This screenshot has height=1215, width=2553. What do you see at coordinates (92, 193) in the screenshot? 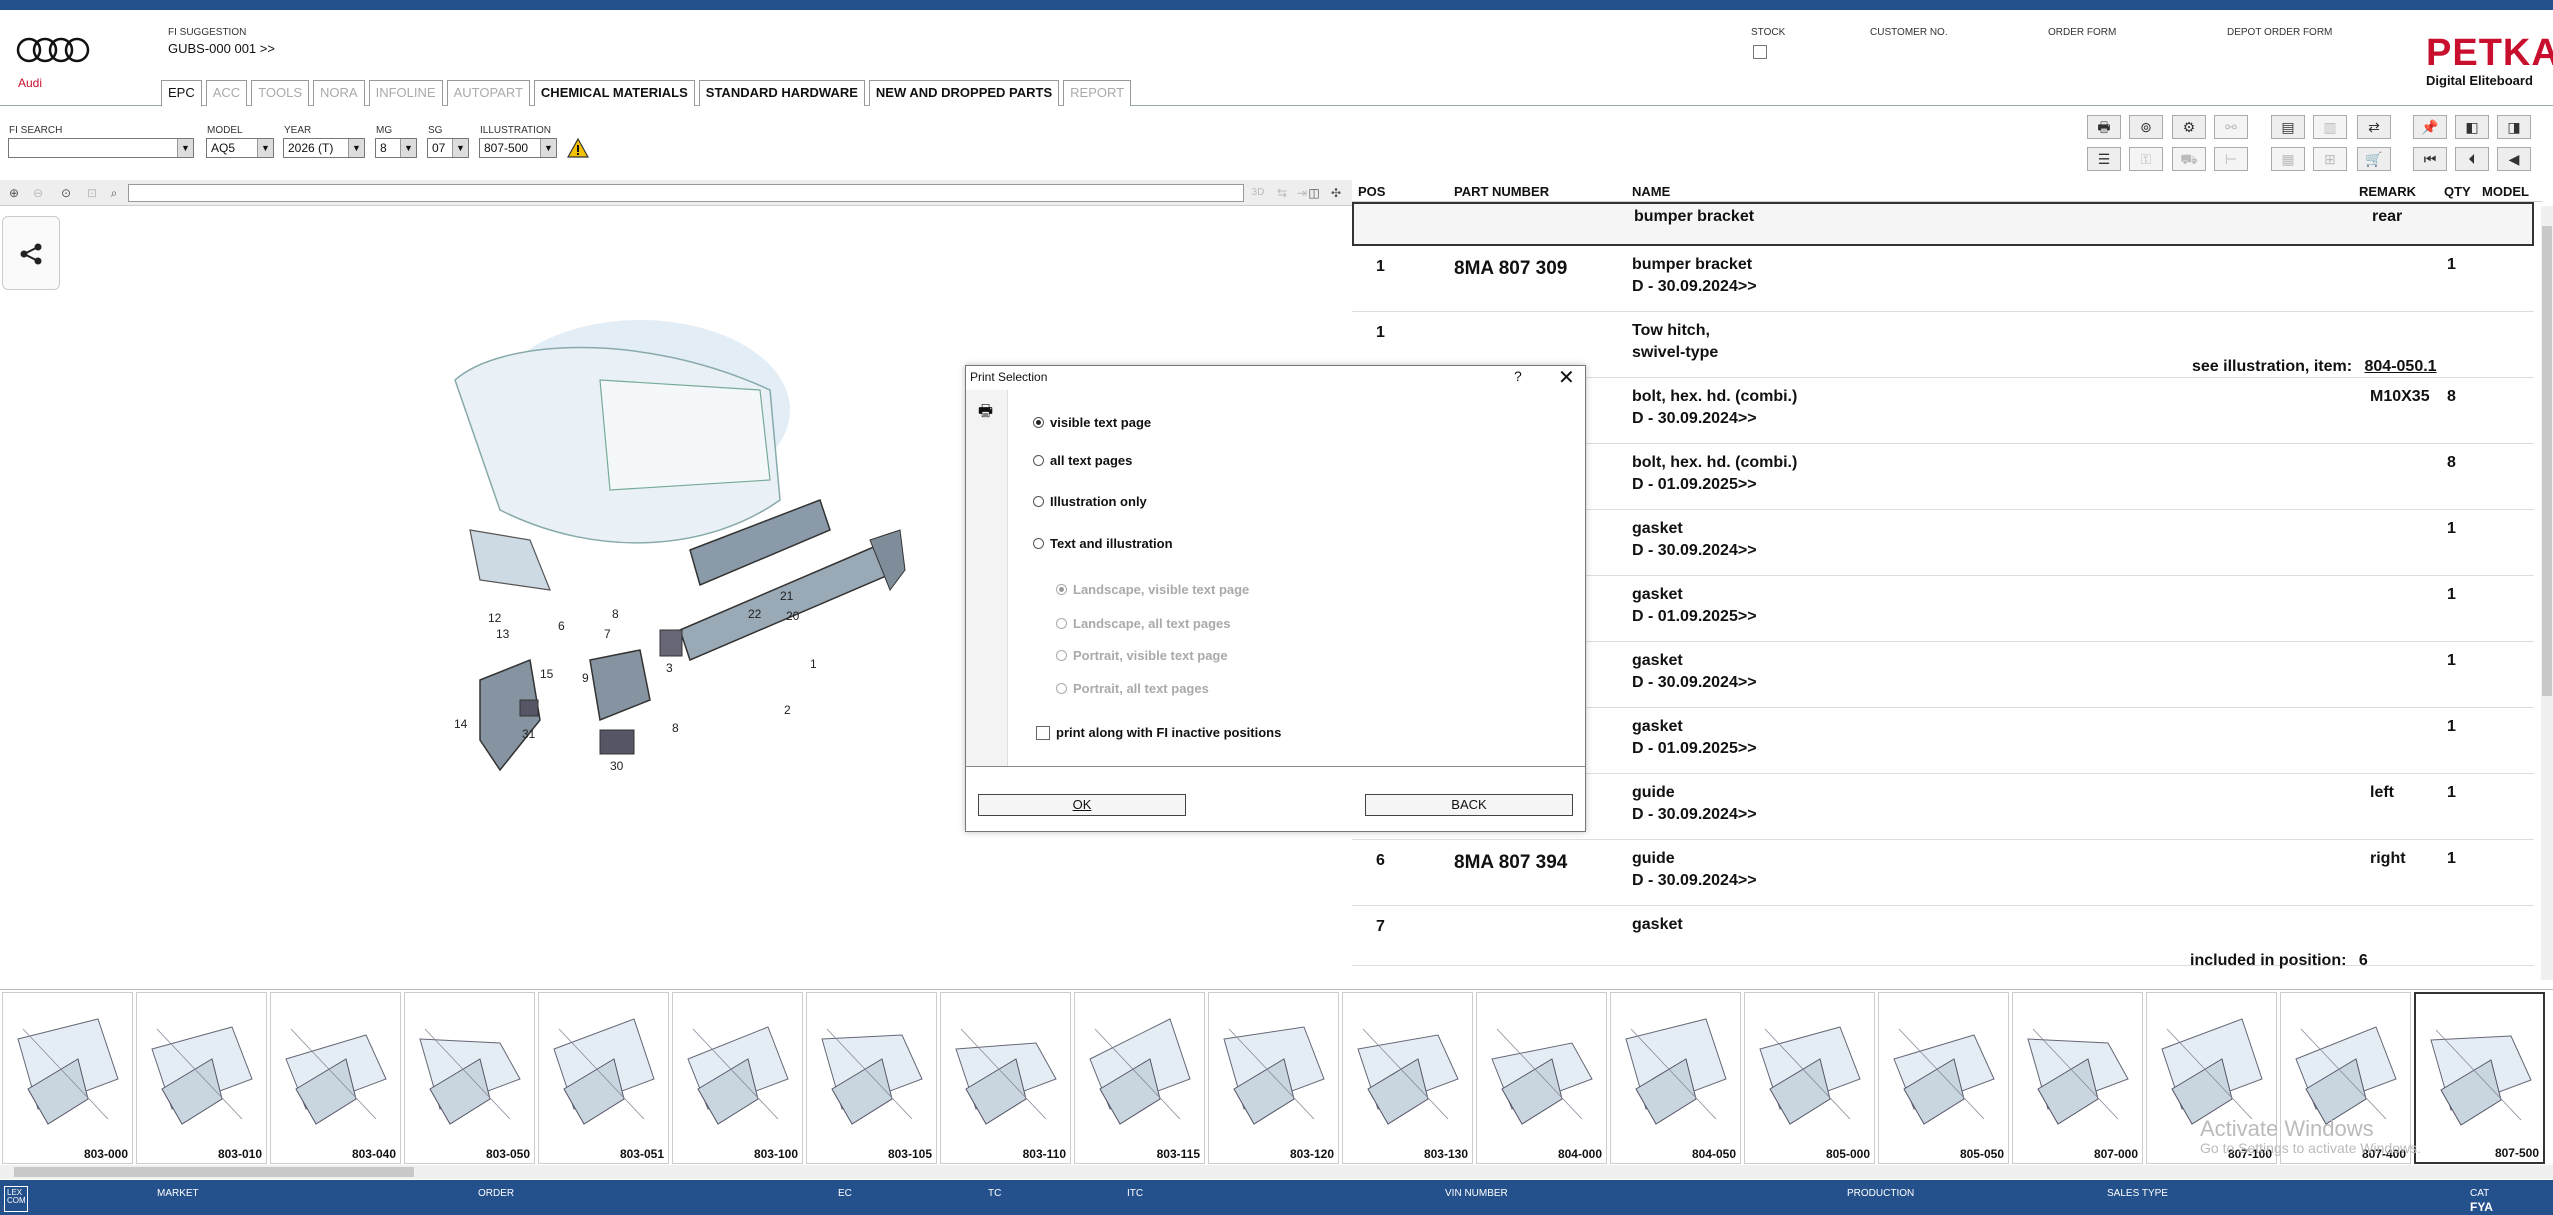
I see `zoom-area-icon: ⊡` at bounding box center [92, 193].